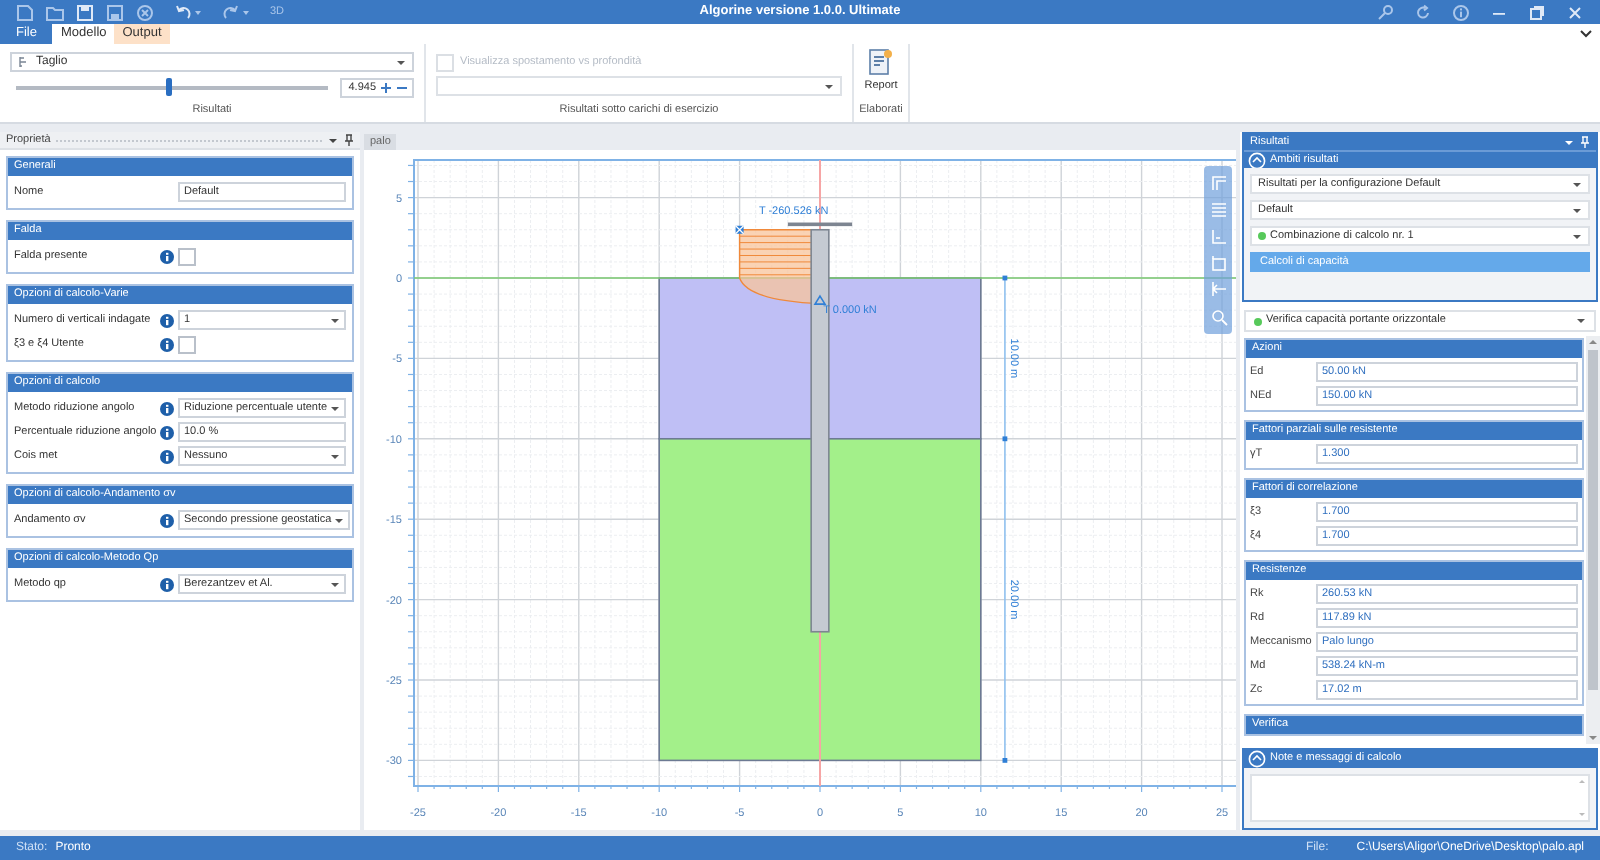 Image resolution: width=1600 pixels, height=860 pixels. What do you see at coordinates (386, 88) in the screenshot?
I see `plus-icon` at bounding box center [386, 88].